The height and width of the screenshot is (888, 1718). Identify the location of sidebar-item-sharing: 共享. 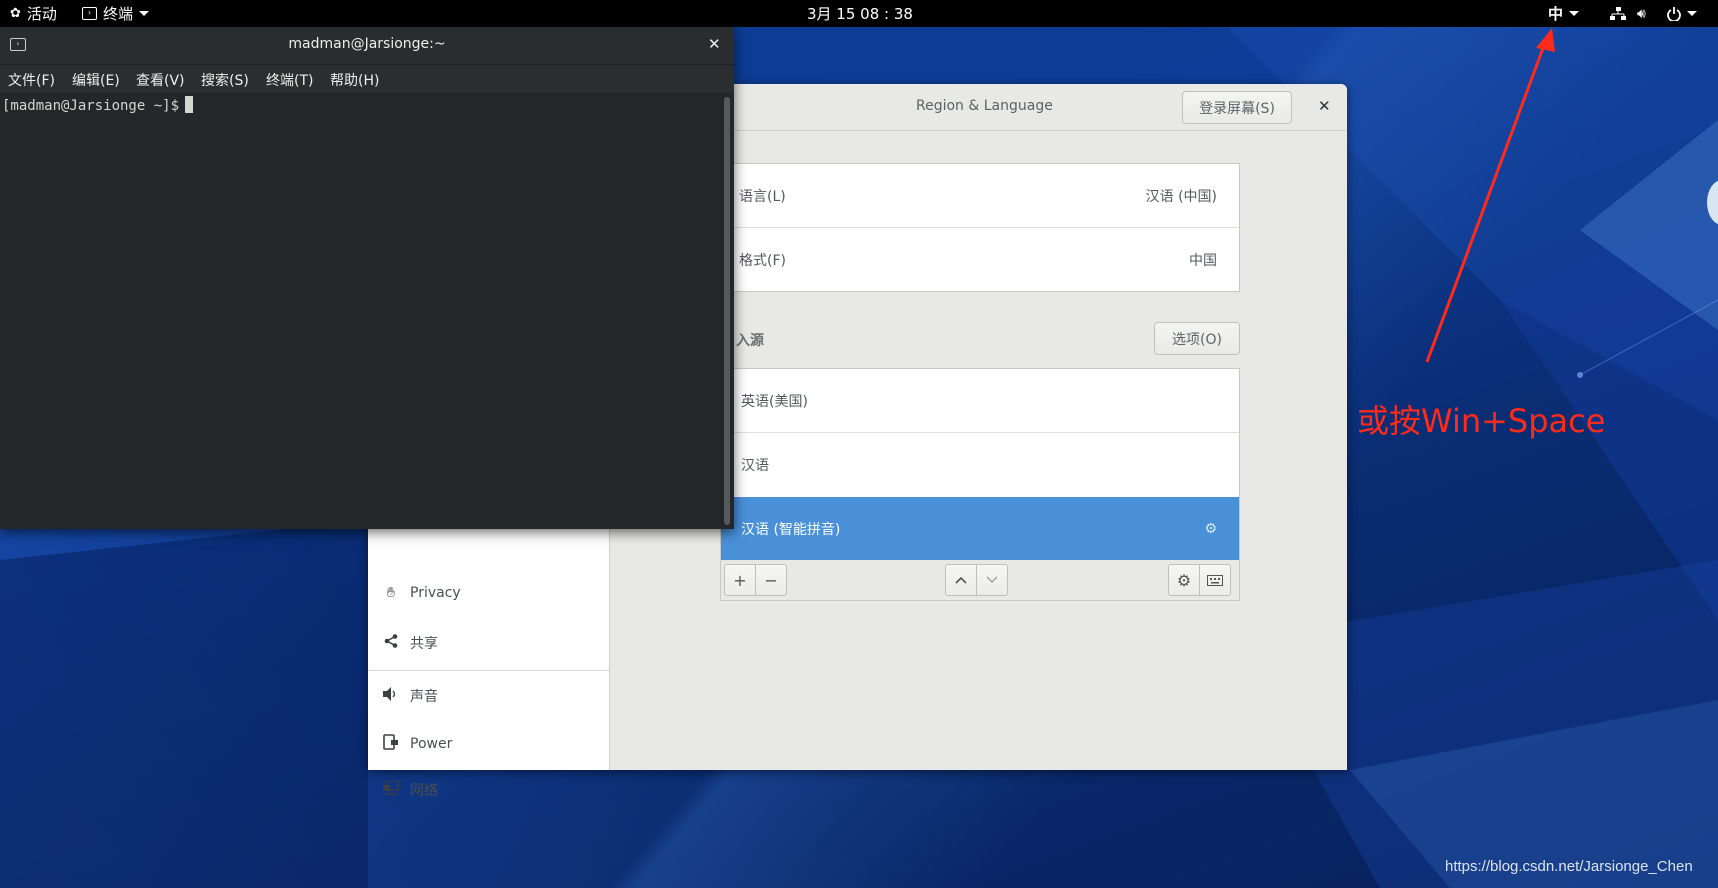
(488, 643).